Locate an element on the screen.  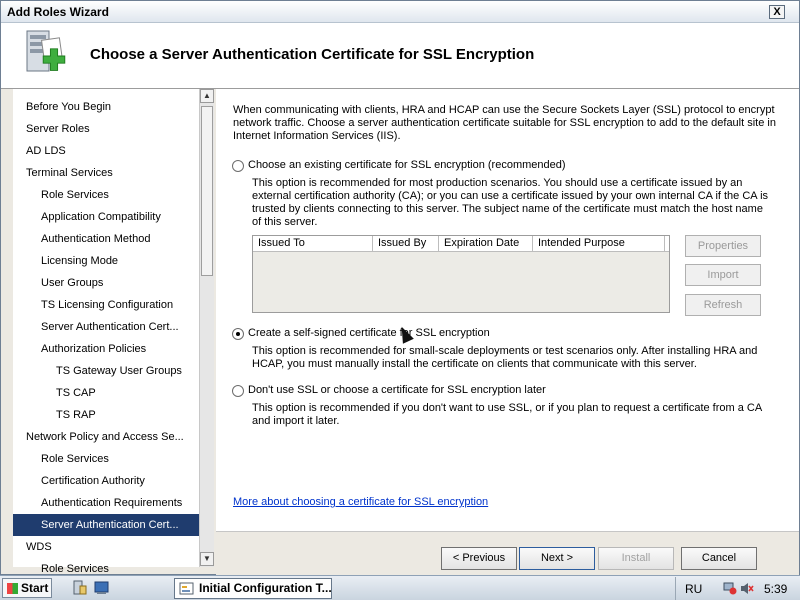
start-button: Start is located at coordinates (27, 588).